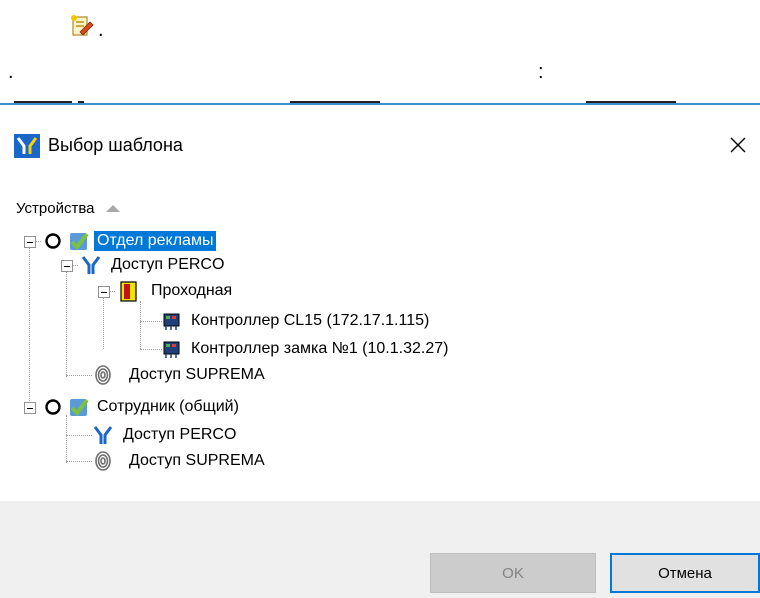 The image size is (760, 598). I want to click on tree-node-checkpoint: Проходная, so click(176, 291).